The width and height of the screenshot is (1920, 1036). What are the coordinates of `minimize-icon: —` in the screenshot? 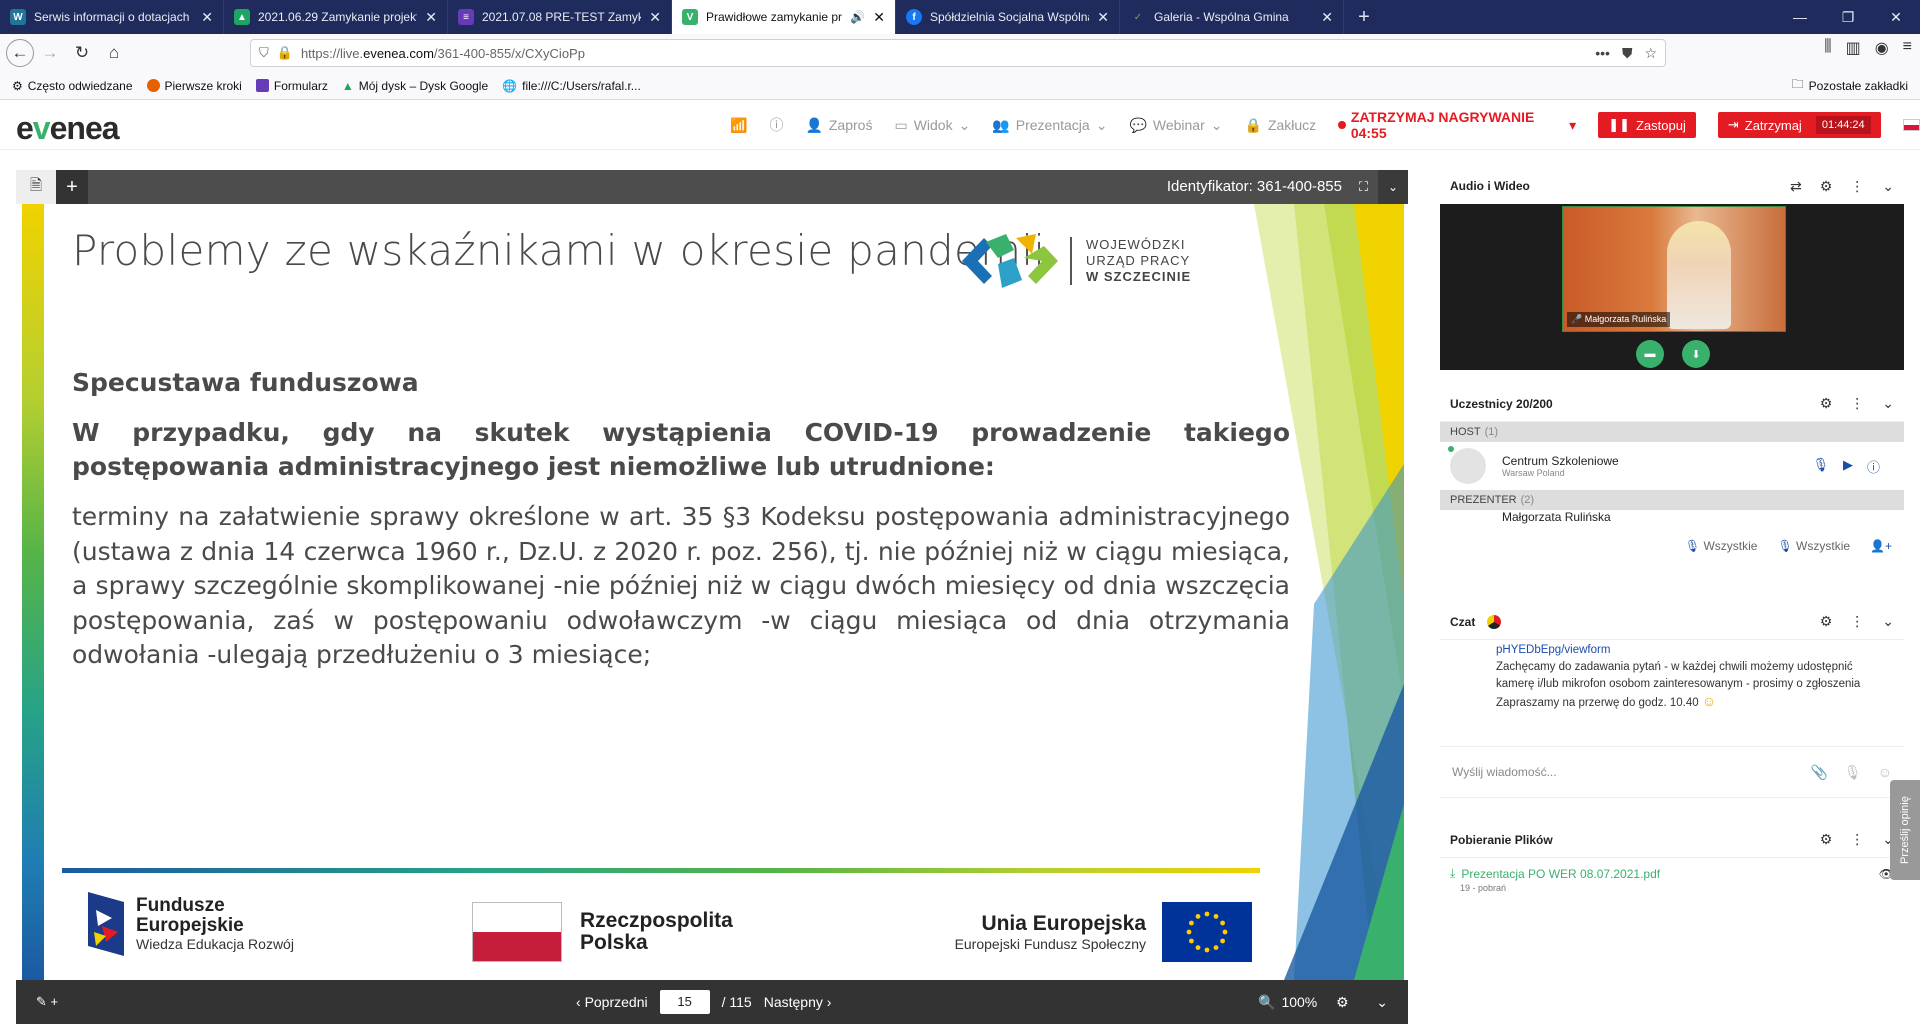 It's located at (1800, 17).